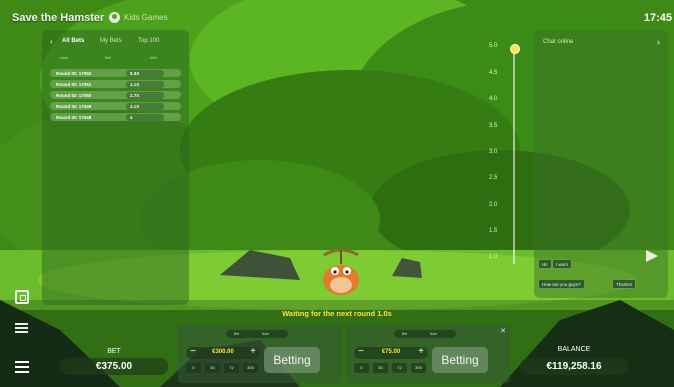 The height and width of the screenshot is (387, 674). I want to click on quick-message-chip: How are you guys?, so click(561, 284).